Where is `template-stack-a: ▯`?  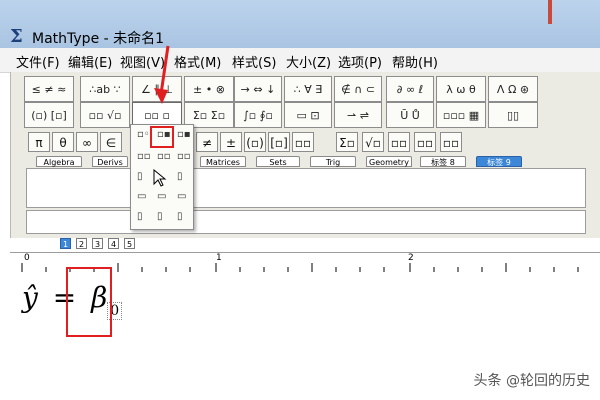 template-stack-a: ▯ is located at coordinates (140, 176).